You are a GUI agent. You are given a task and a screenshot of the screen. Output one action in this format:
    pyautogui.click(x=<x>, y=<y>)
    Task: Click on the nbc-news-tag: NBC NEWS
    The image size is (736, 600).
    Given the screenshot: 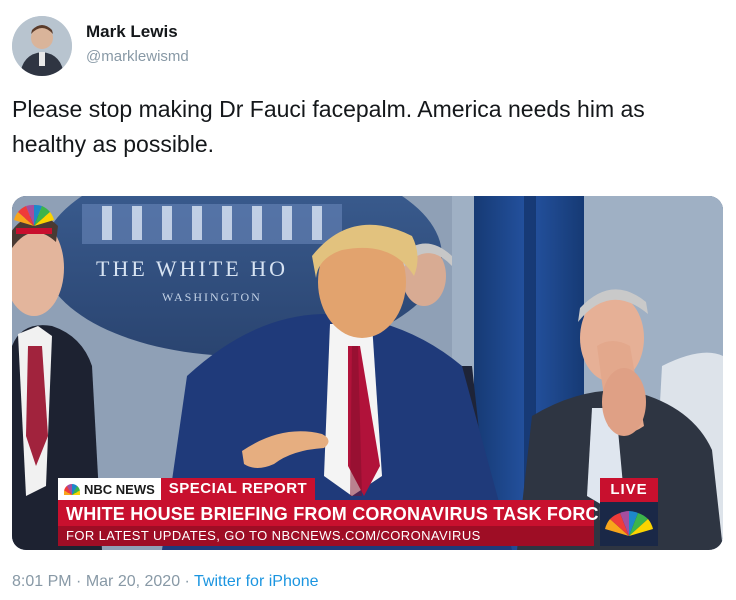 What is the action you would take?
    pyautogui.click(x=109, y=489)
    